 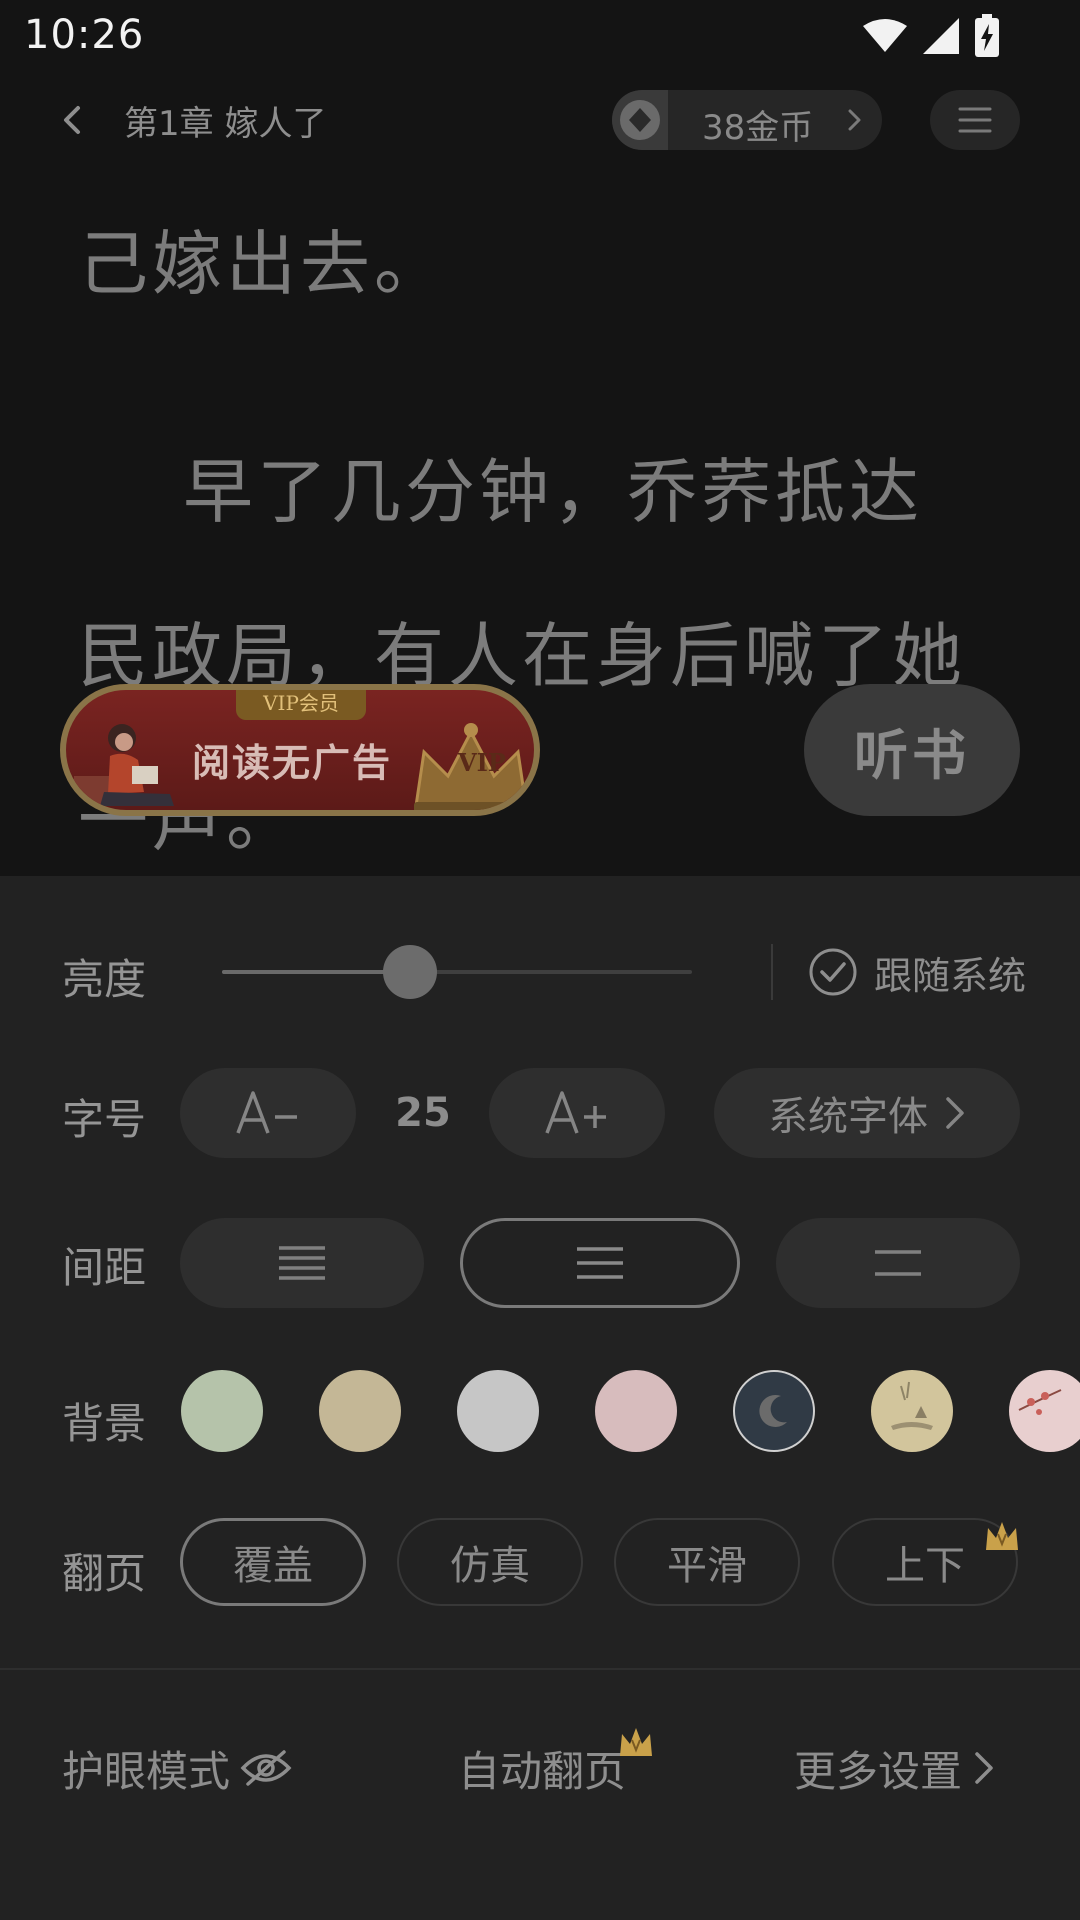 What do you see at coordinates (104, 1267) in the screenshot?
I see `spacing-label: 间距` at bounding box center [104, 1267].